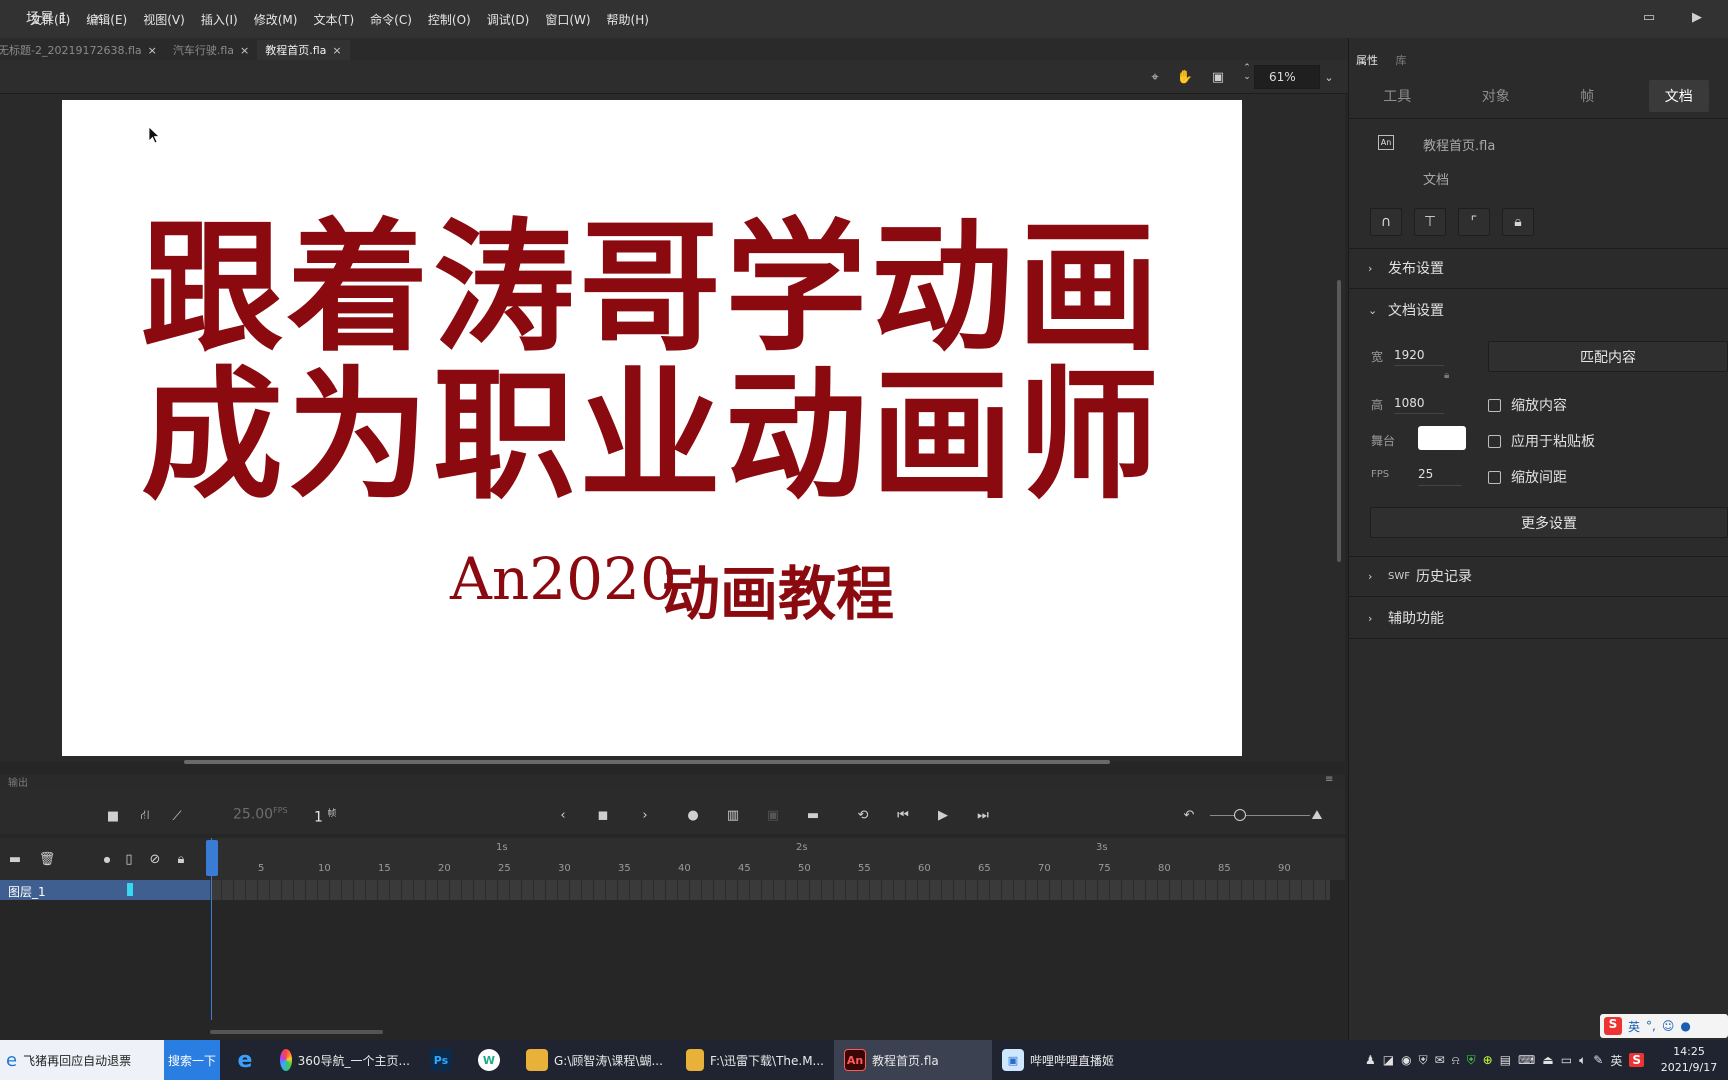 The width and height of the screenshot is (1728, 1080). What do you see at coordinates (129, 859) in the screenshot?
I see `outline-icon: ▯` at bounding box center [129, 859].